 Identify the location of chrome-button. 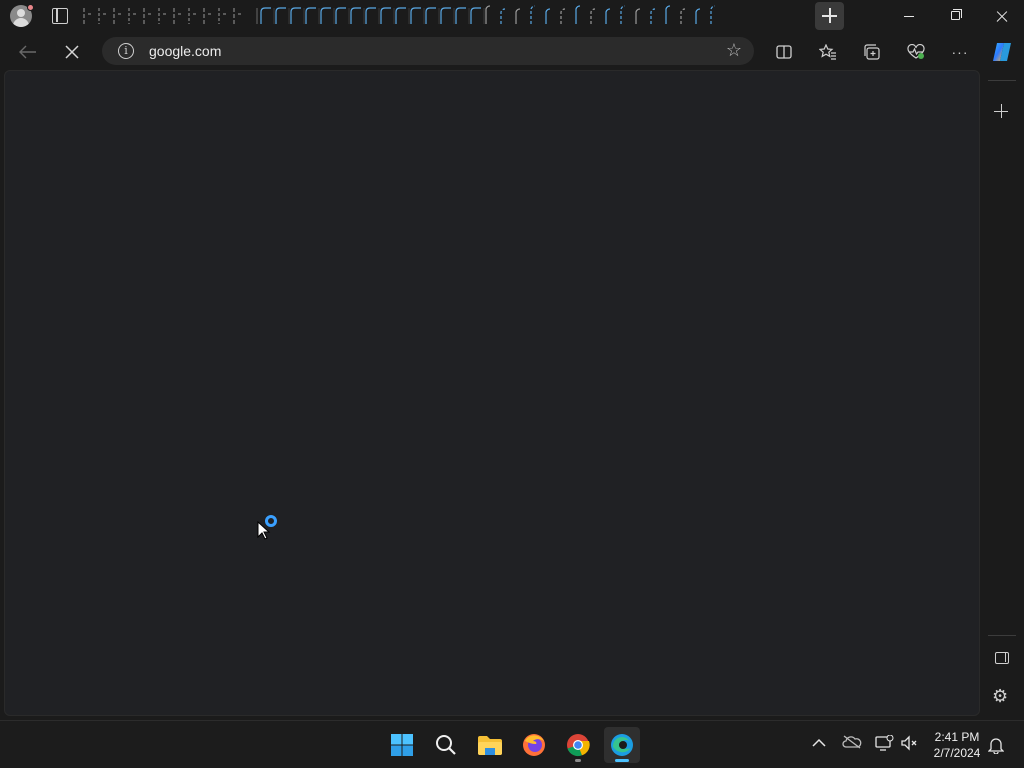
(578, 745).